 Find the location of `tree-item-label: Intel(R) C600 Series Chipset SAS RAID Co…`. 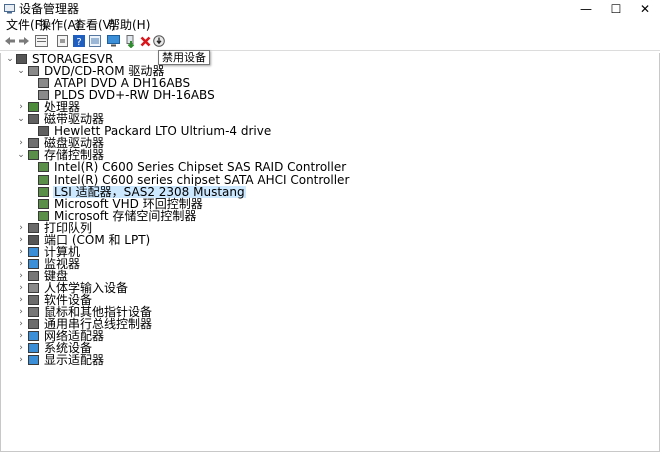

tree-item-label: Intel(R) C600 Series Chipset SAS RAID Co… is located at coordinates (200, 167).